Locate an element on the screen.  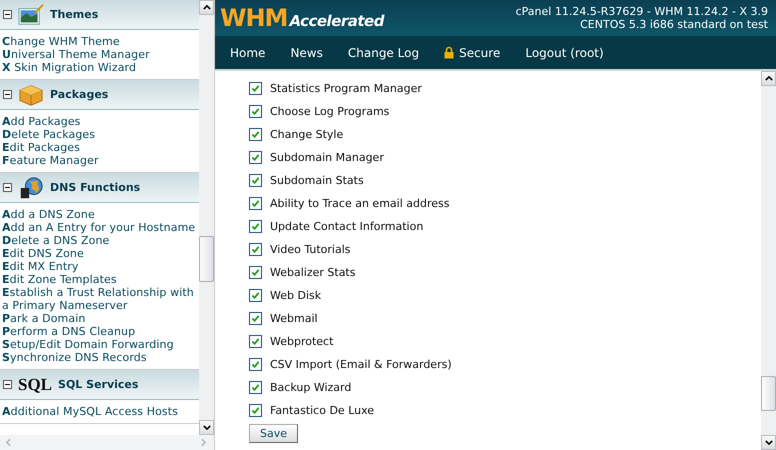
sidebar-link: Add an A Entry for your Hostname is located at coordinates (101, 227).